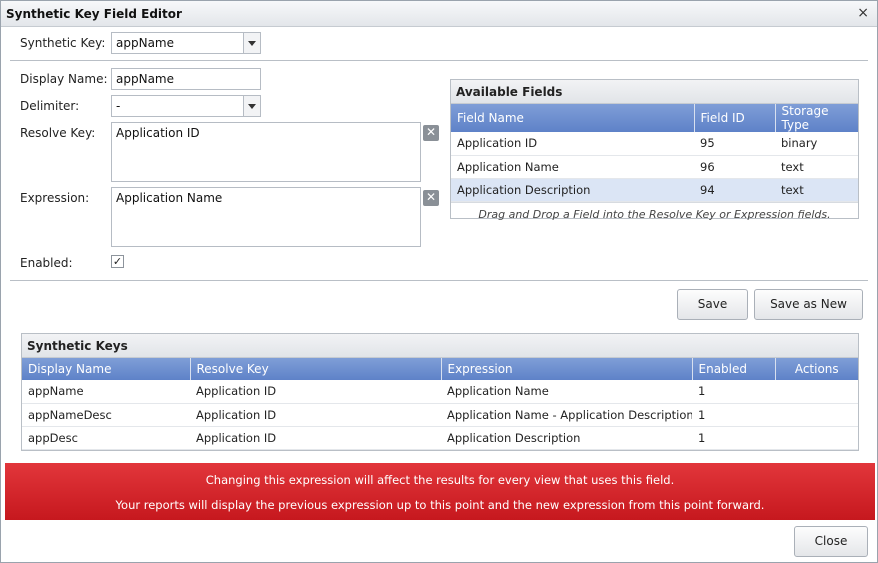  What do you see at coordinates (734, 167) in the screenshot?
I see `field-id-cell: 96` at bounding box center [734, 167].